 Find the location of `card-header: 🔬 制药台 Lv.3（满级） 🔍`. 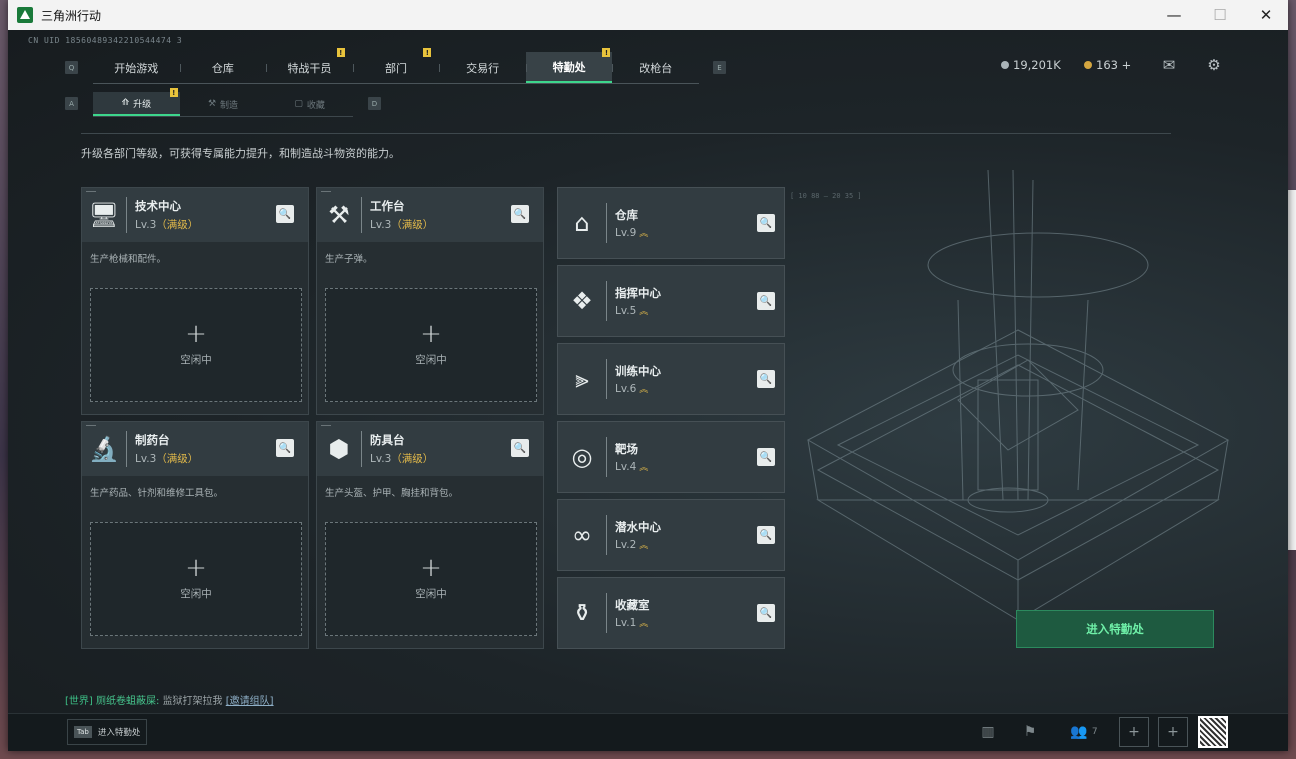

card-header: 🔬 制药台 Lv.3（满级） 🔍 is located at coordinates (195, 449).